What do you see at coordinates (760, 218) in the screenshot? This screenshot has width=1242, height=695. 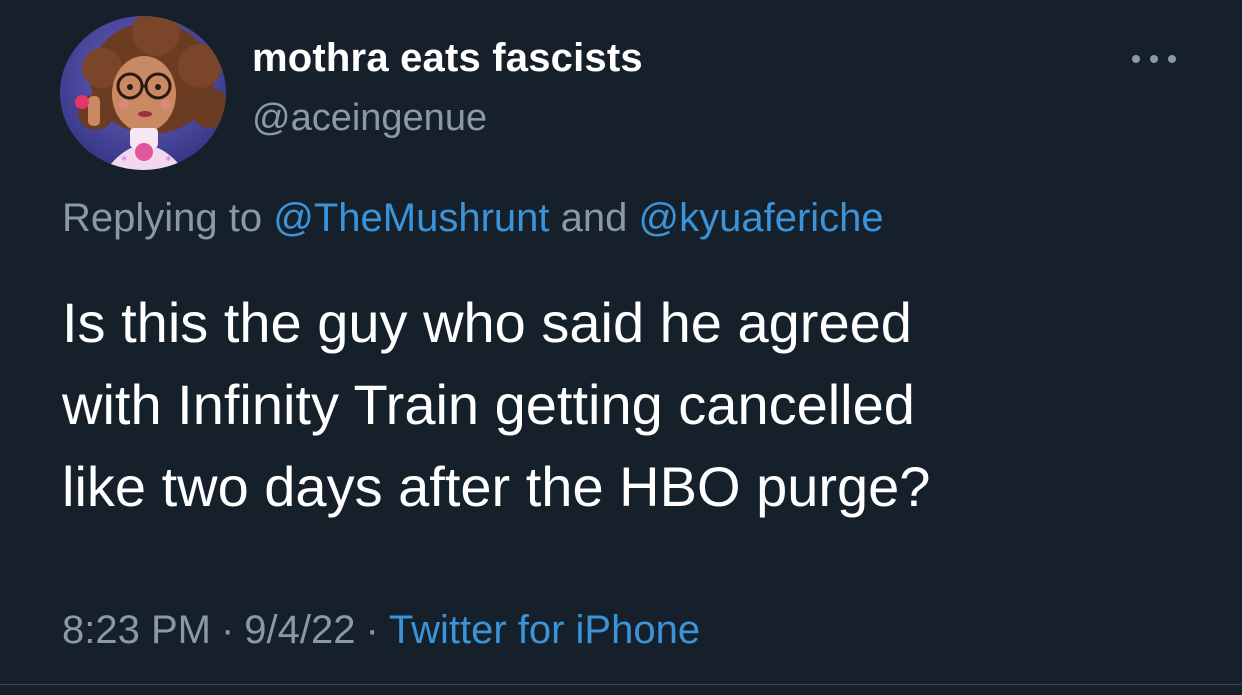 I see `mention-link-kyuaferiche: @kyuaferiche` at bounding box center [760, 218].